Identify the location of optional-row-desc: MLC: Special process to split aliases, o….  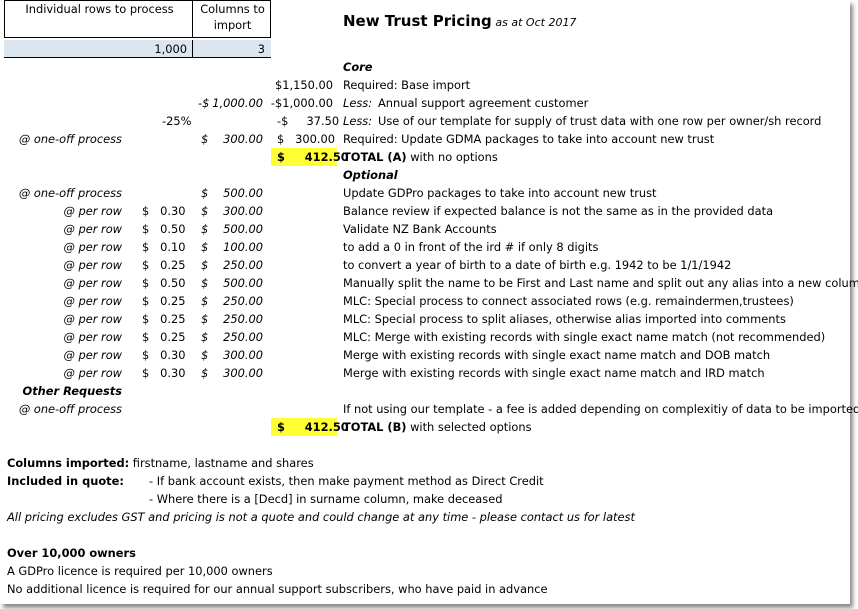
(564, 319).